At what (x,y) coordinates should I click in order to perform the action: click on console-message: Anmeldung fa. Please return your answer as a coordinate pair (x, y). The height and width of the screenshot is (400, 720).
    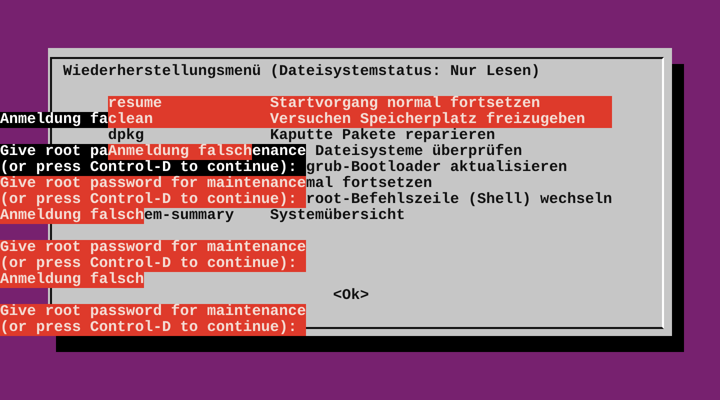
    Looking at the image, I should click on (54, 120).